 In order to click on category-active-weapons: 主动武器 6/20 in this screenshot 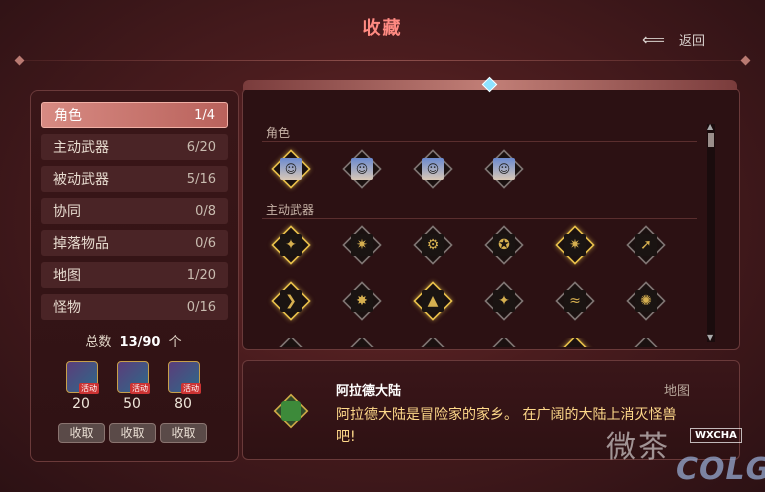, I will do `click(134, 147)`.